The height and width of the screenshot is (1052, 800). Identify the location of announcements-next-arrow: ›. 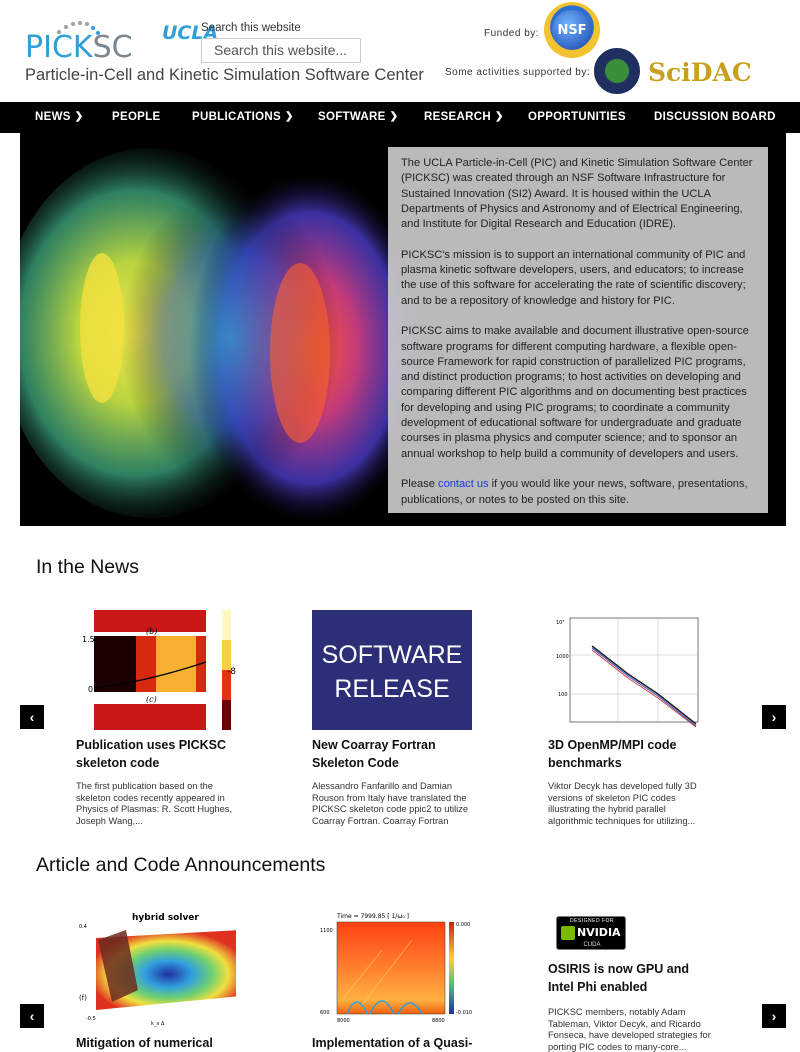
(774, 1016).